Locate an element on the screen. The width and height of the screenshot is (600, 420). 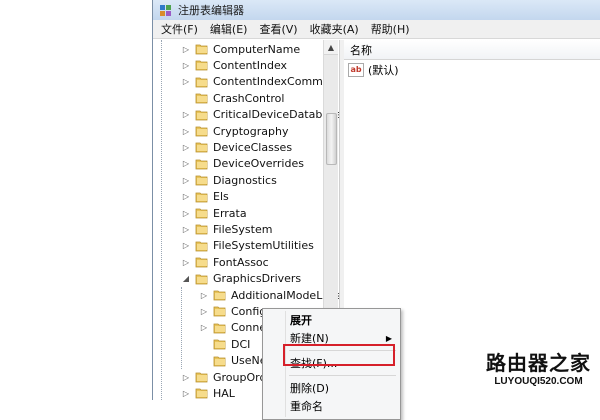
registry-app-icon is located at coordinates (166, 10).